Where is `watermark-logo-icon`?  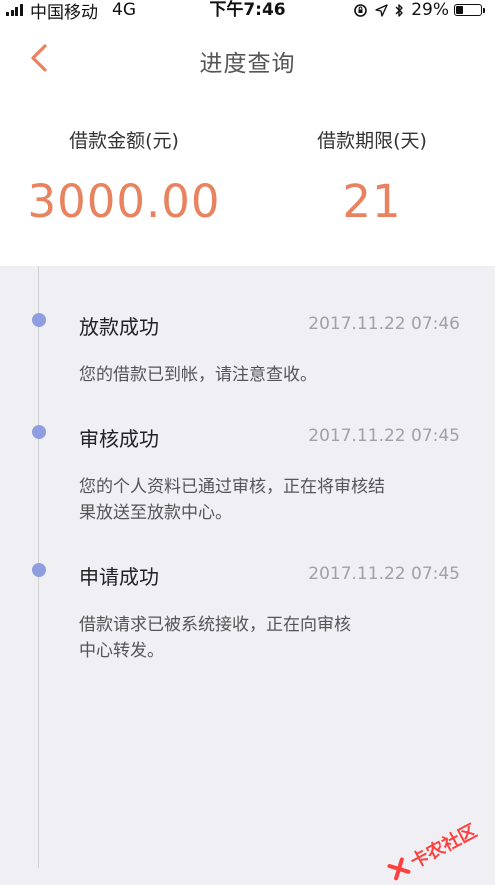
watermark-logo-icon is located at coordinates (399, 869).